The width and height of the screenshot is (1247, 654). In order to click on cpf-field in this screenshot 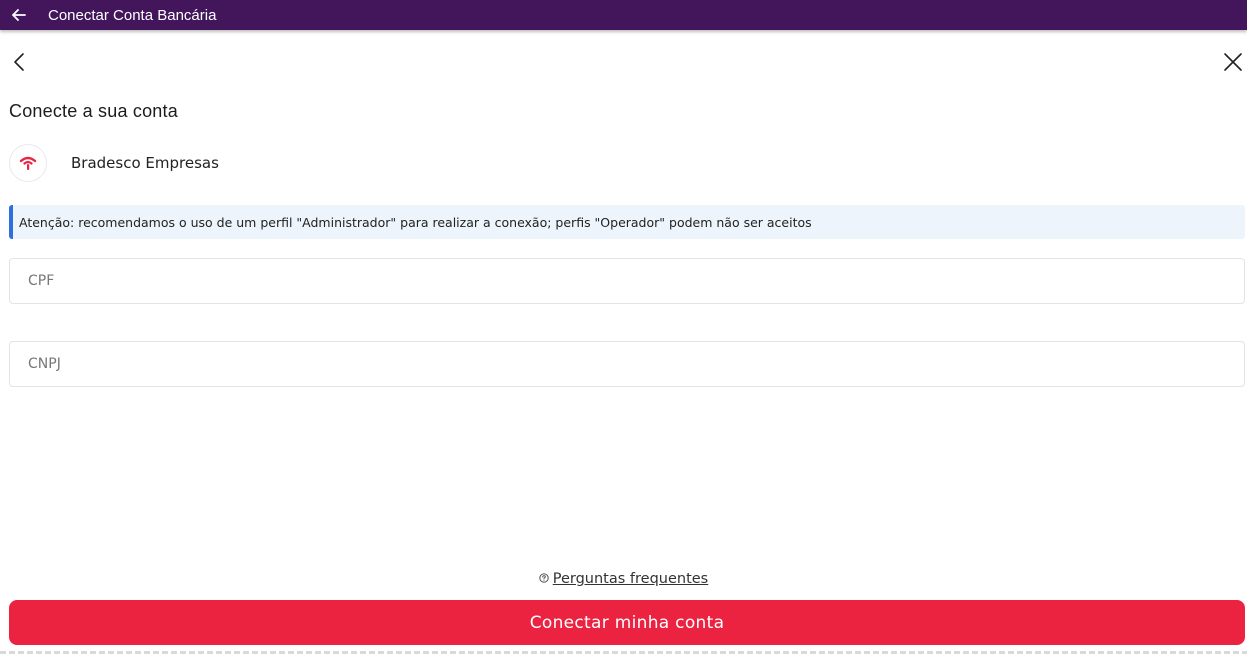, I will do `click(627, 281)`.